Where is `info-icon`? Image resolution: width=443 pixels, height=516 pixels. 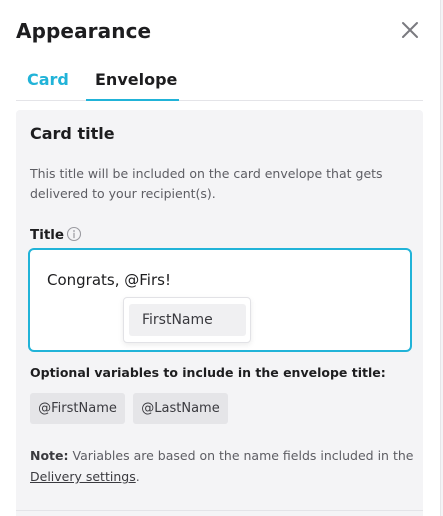
info-icon is located at coordinates (74, 234).